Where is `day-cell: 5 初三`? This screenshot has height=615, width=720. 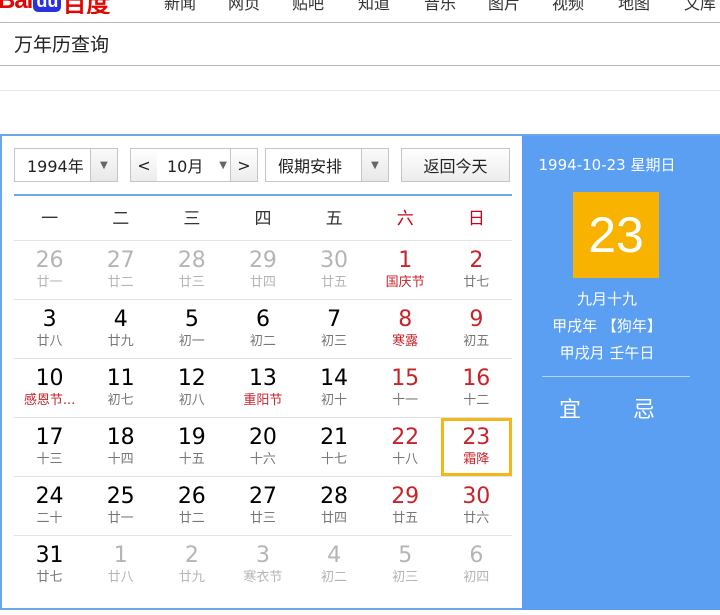
day-cell: 5 初三 is located at coordinates (405, 565).